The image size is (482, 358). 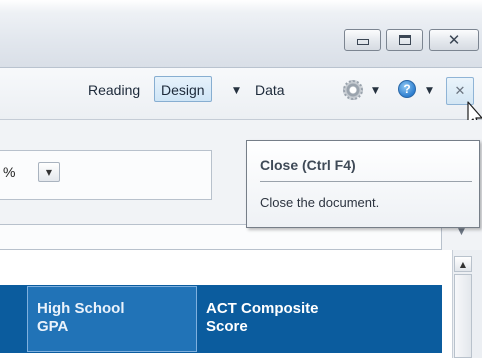 What do you see at coordinates (320, 202) in the screenshot?
I see `tooltip-description: Close the document.` at bounding box center [320, 202].